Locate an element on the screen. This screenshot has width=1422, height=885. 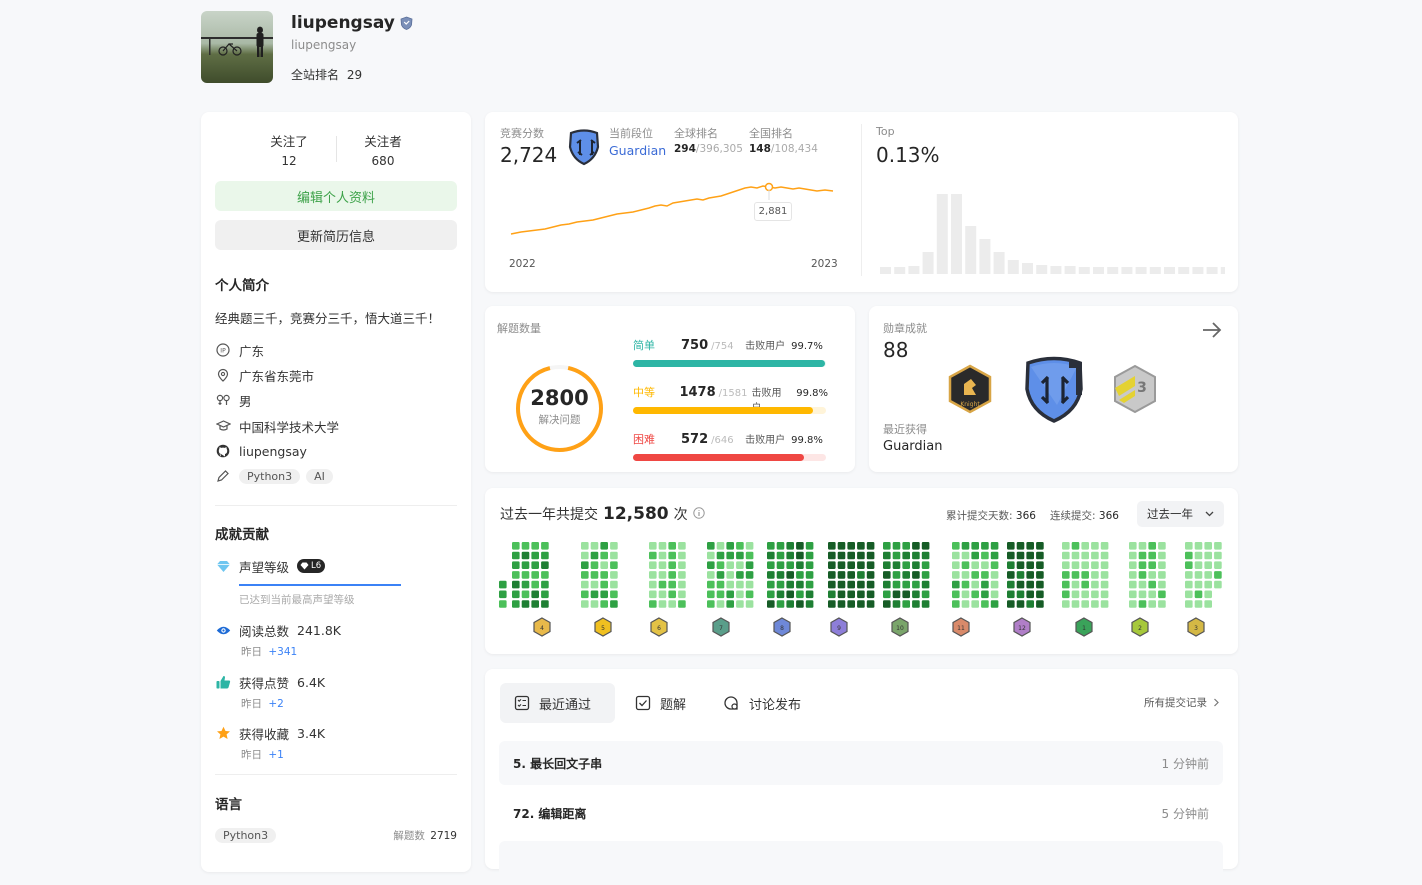
monthly-badge-icon: 6 is located at coordinates (659, 627).